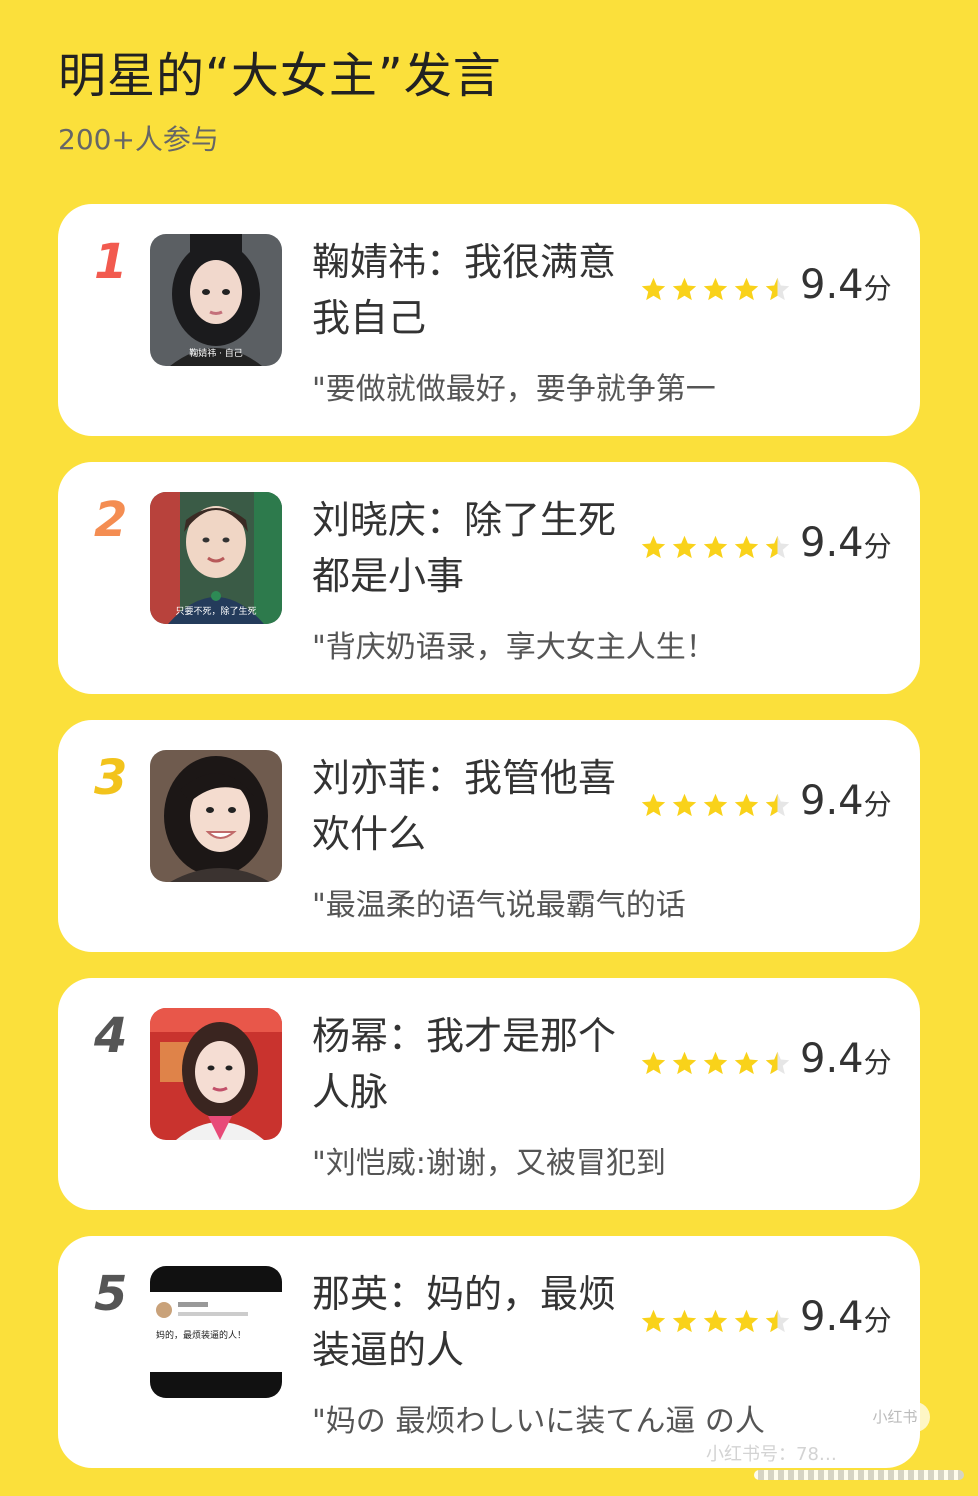 The image size is (978, 1496). I want to click on item-title: 鞠婧祎：我很满意我自己, so click(467, 290).